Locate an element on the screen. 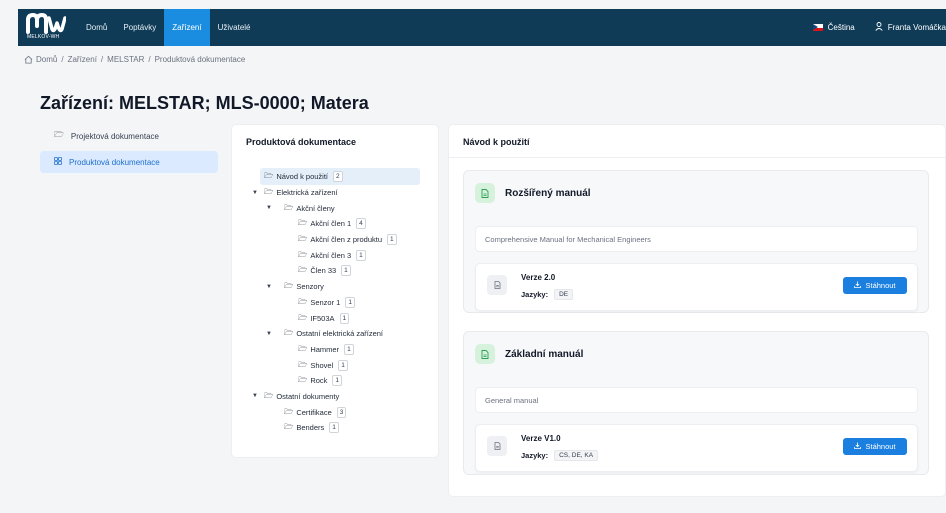 The image size is (946, 513). breadcrumb-current: Produktová dokumentace is located at coordinates (200, 59).